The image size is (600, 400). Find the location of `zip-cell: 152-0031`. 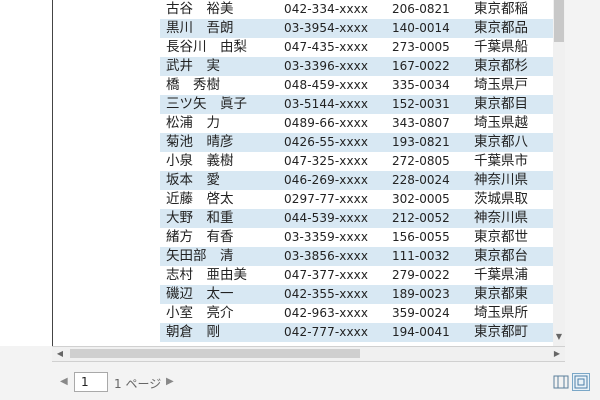

zip-cell: 152-0031 is located at coordinates (421, 104).